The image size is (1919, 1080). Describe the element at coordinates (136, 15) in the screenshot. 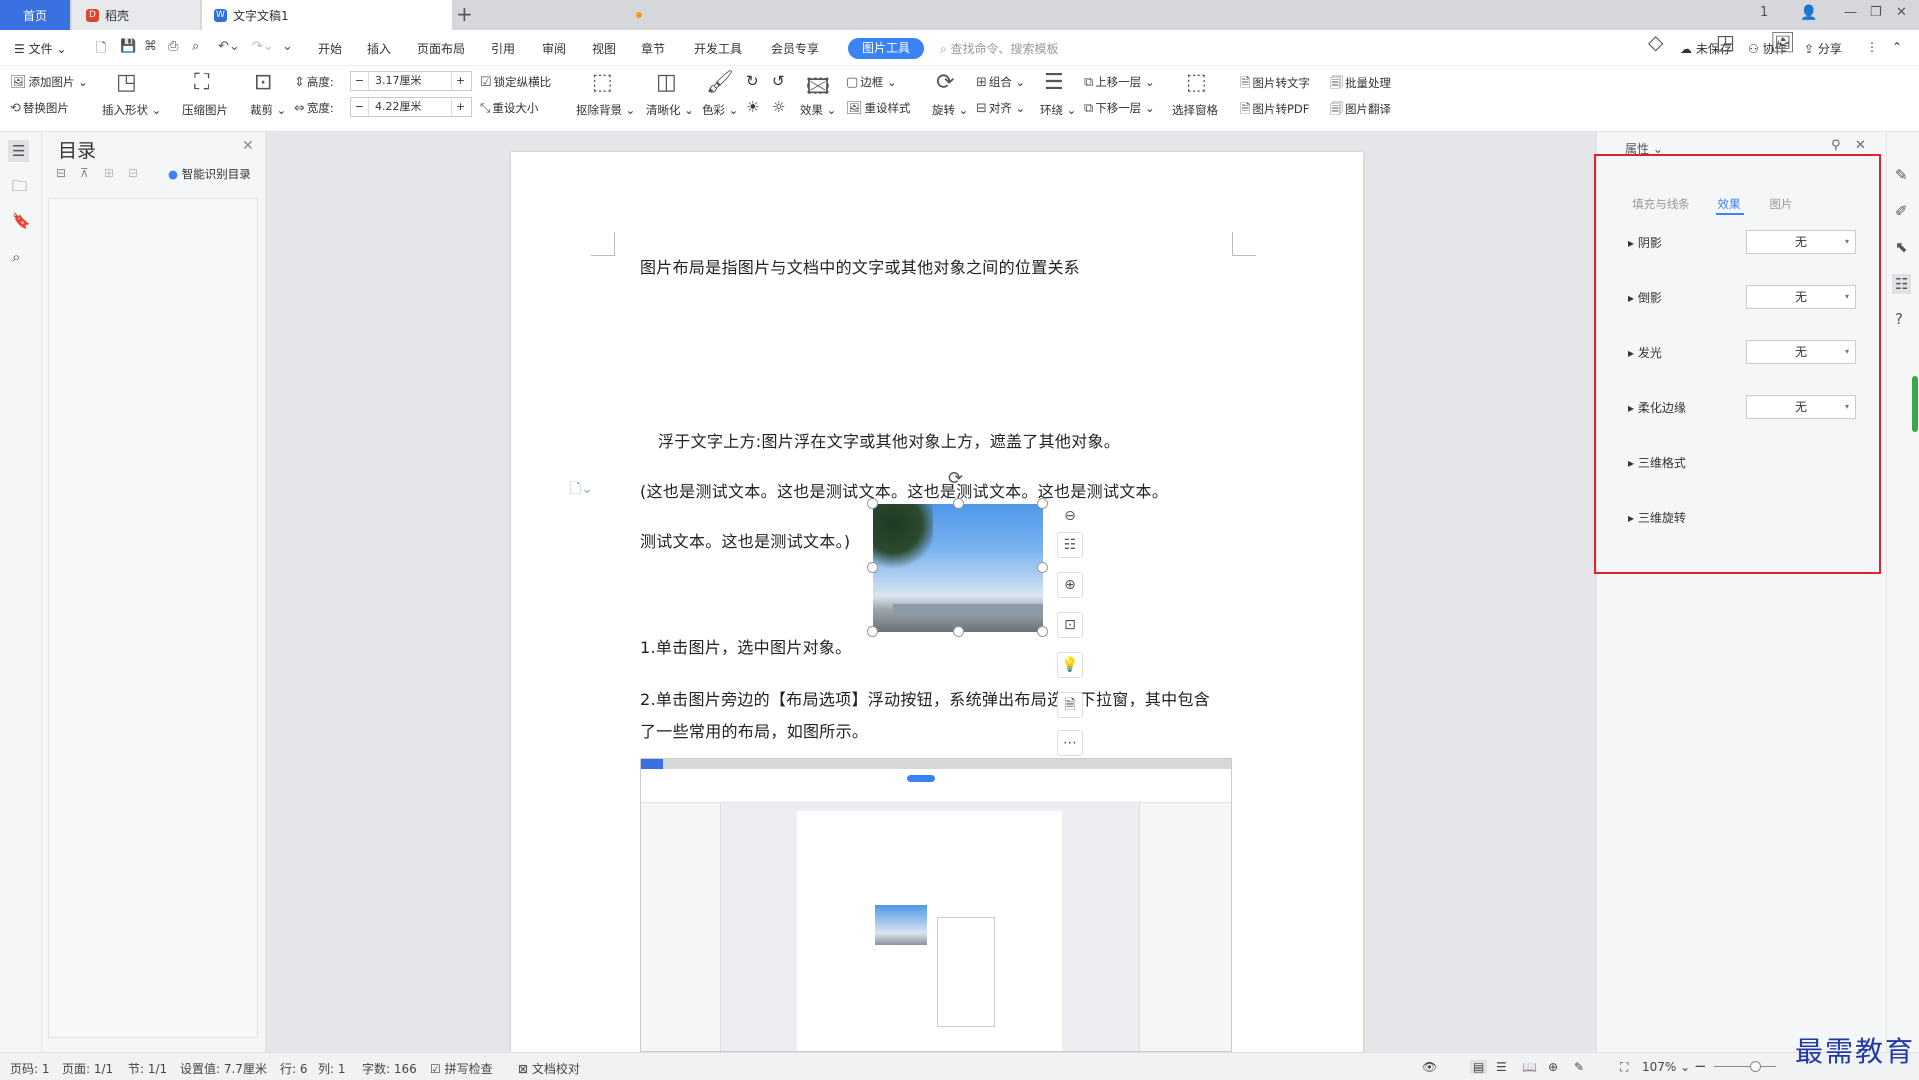

I see `tab-daoke: D 稻壳` at that location.